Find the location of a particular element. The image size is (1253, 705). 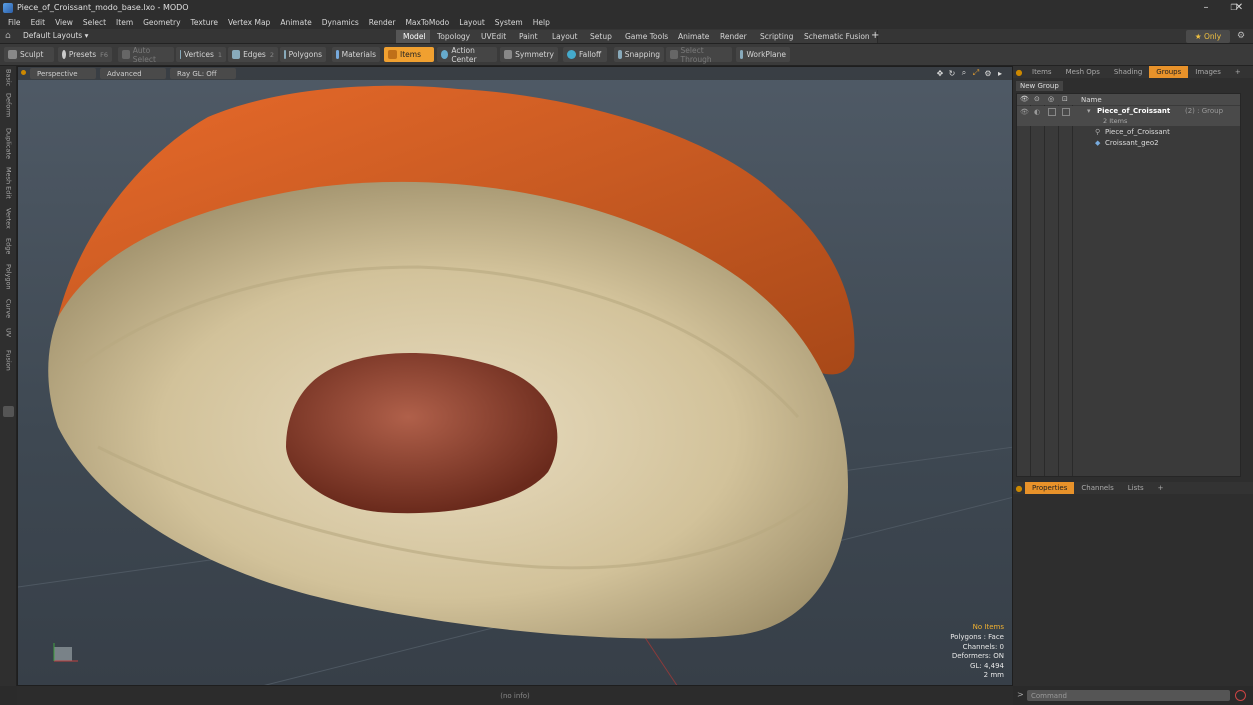

polygons-icon is located at coordinates (285, 54).